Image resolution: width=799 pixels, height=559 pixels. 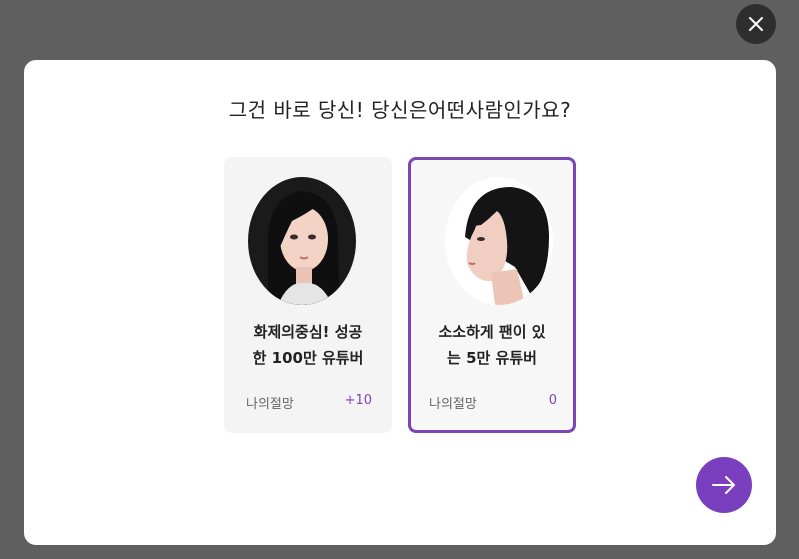 I want to click on stat-value: +10, so click(x=358, y=400).